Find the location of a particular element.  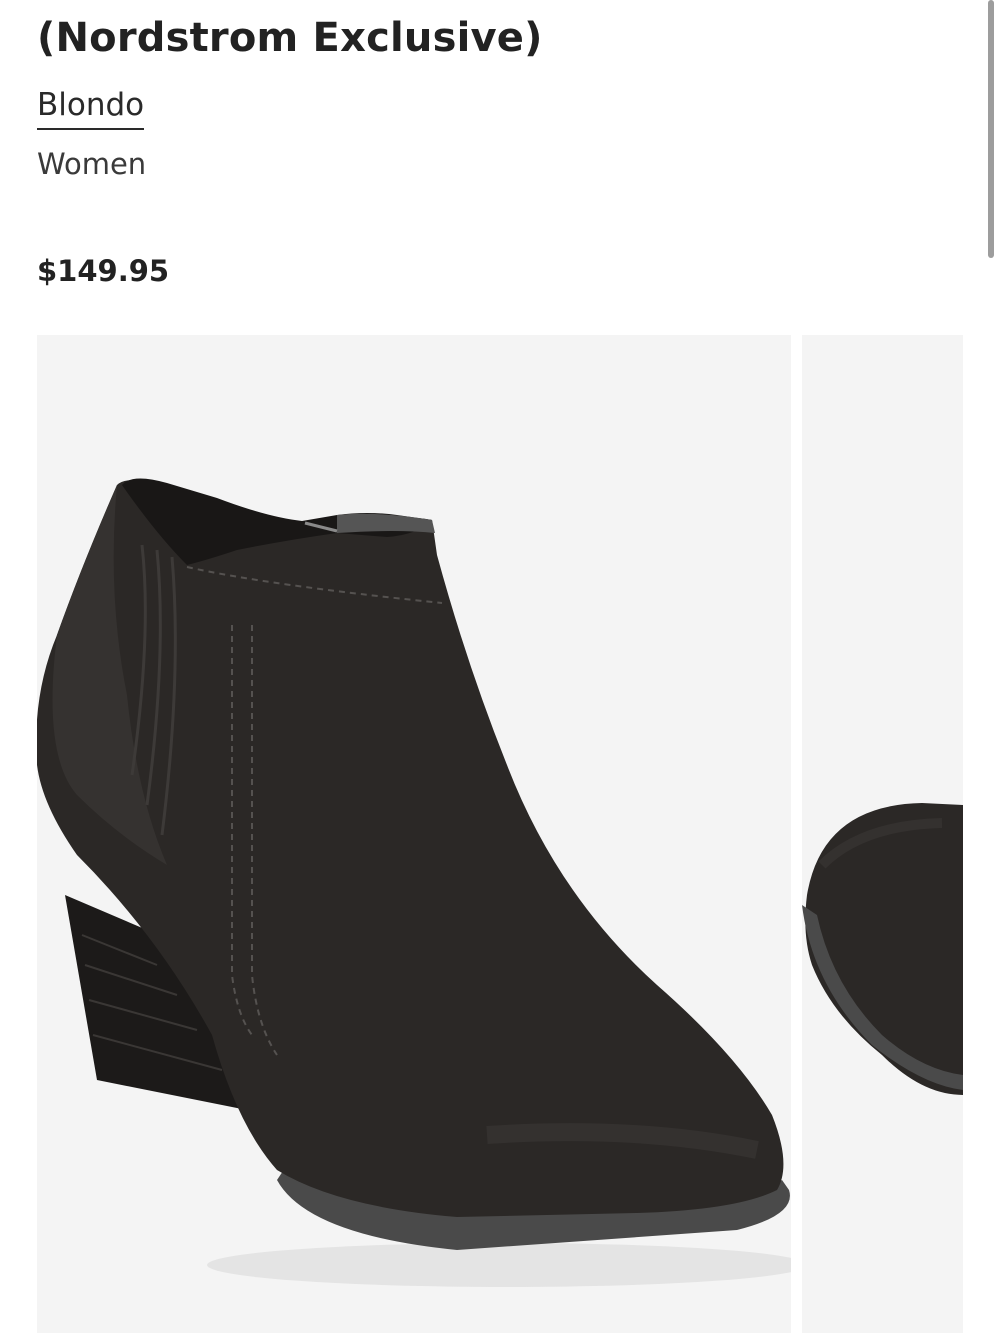

page-scrollbar is located at coordinates (991, 129).